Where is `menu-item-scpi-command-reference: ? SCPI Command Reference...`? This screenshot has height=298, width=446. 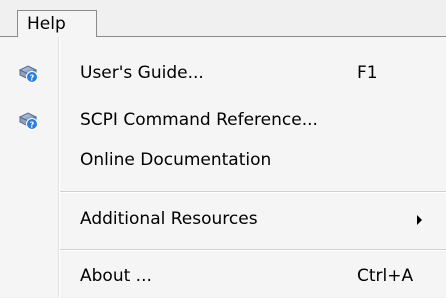
menu-item-scpi-command-reference: ? SCPI Command Reference... is located at coordinates (223, 120).